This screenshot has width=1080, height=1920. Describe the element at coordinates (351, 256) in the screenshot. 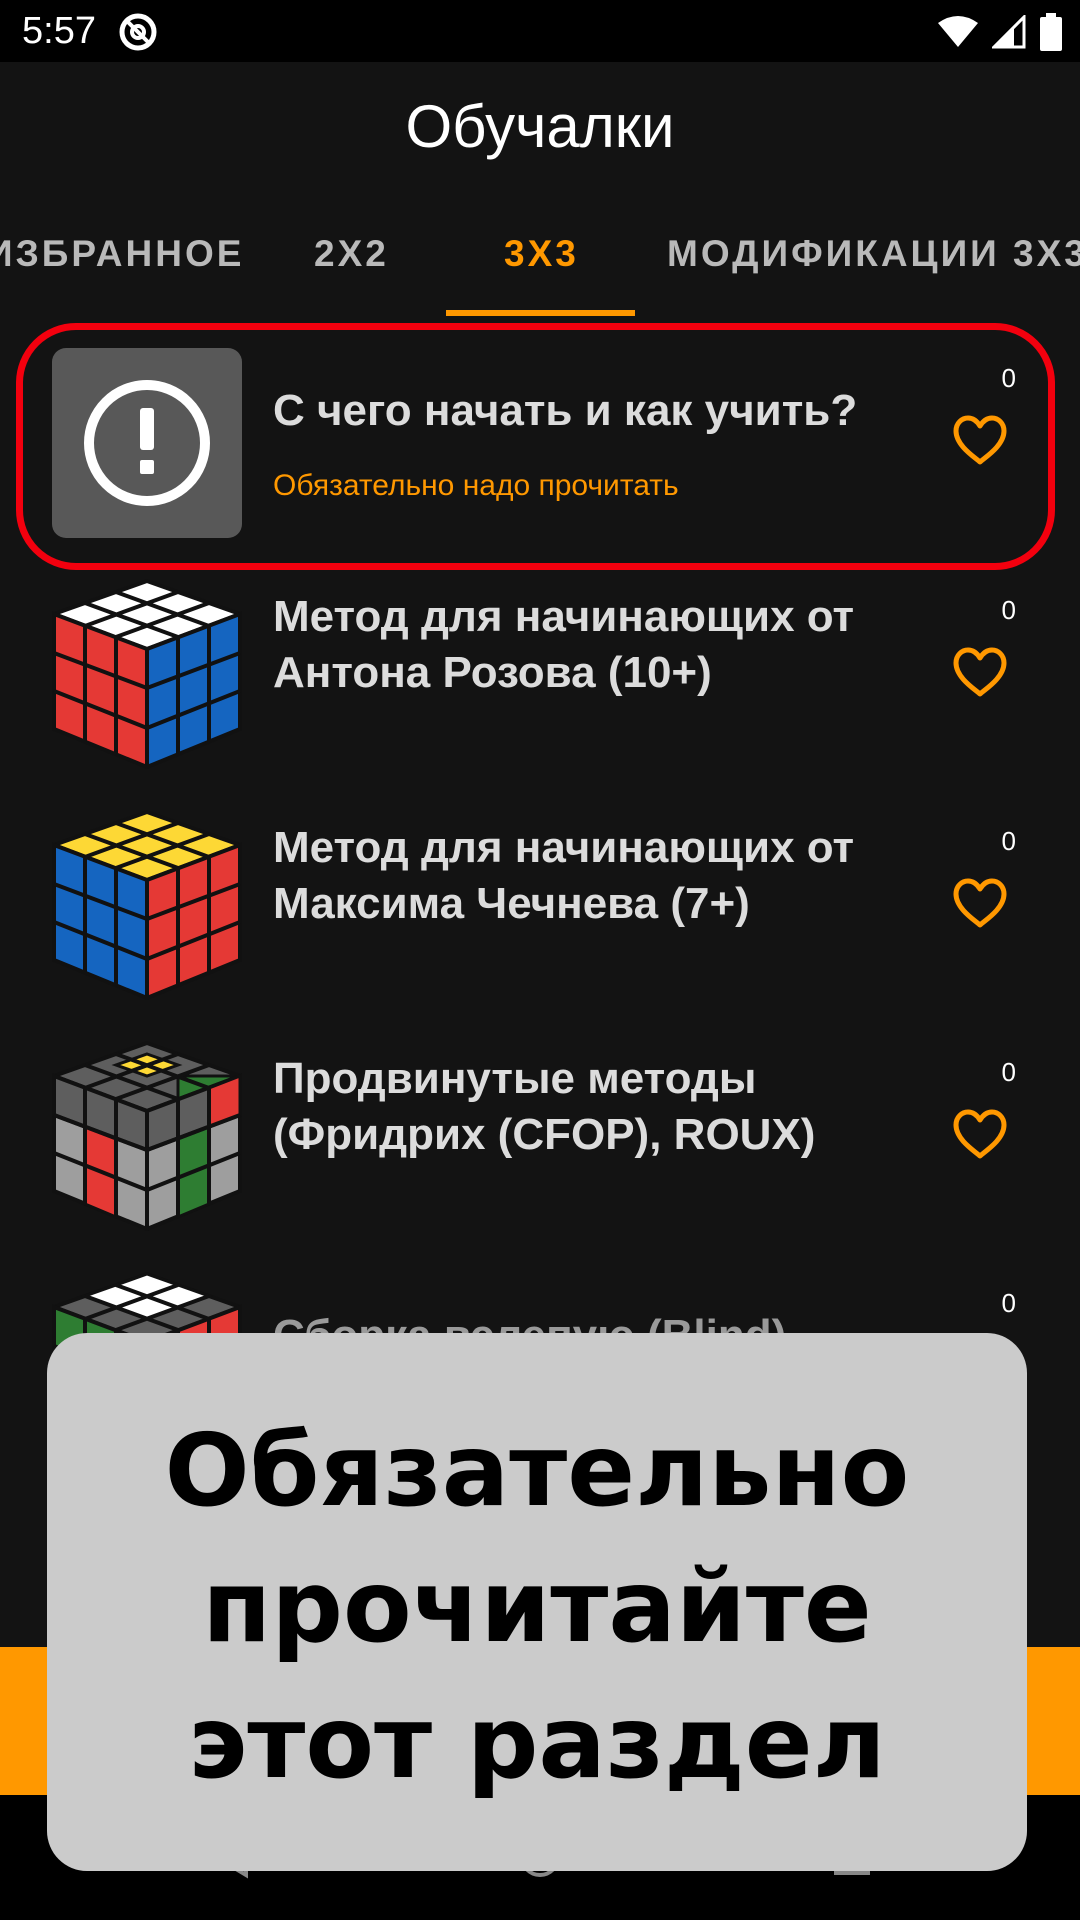

I see `tab-2x2: 2X2` at that location.